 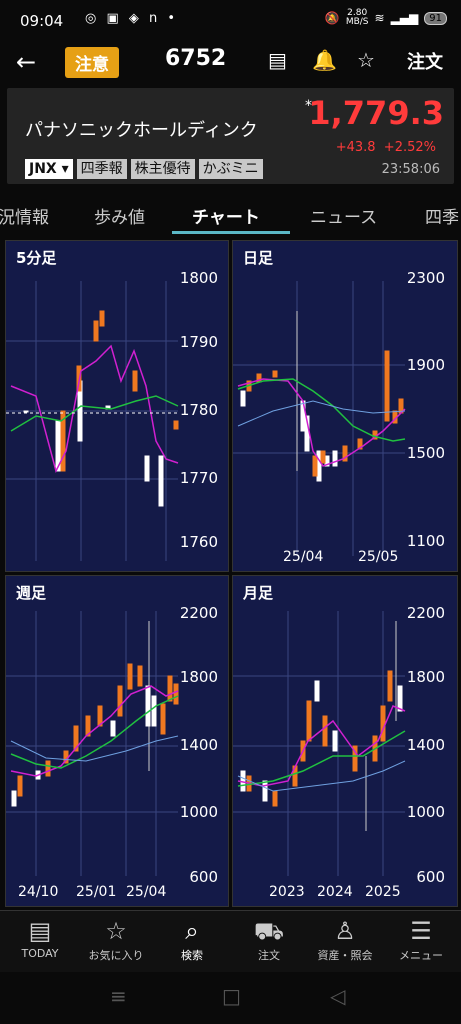 I want to click on cart-icon: ⛟, so click(x=269, y=931).